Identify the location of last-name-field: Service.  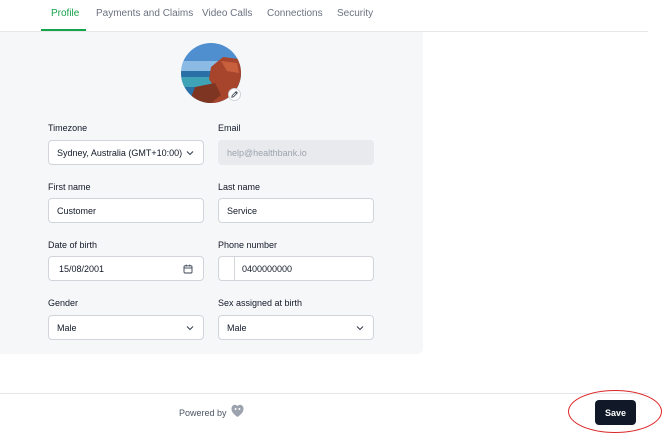
(296, 210).